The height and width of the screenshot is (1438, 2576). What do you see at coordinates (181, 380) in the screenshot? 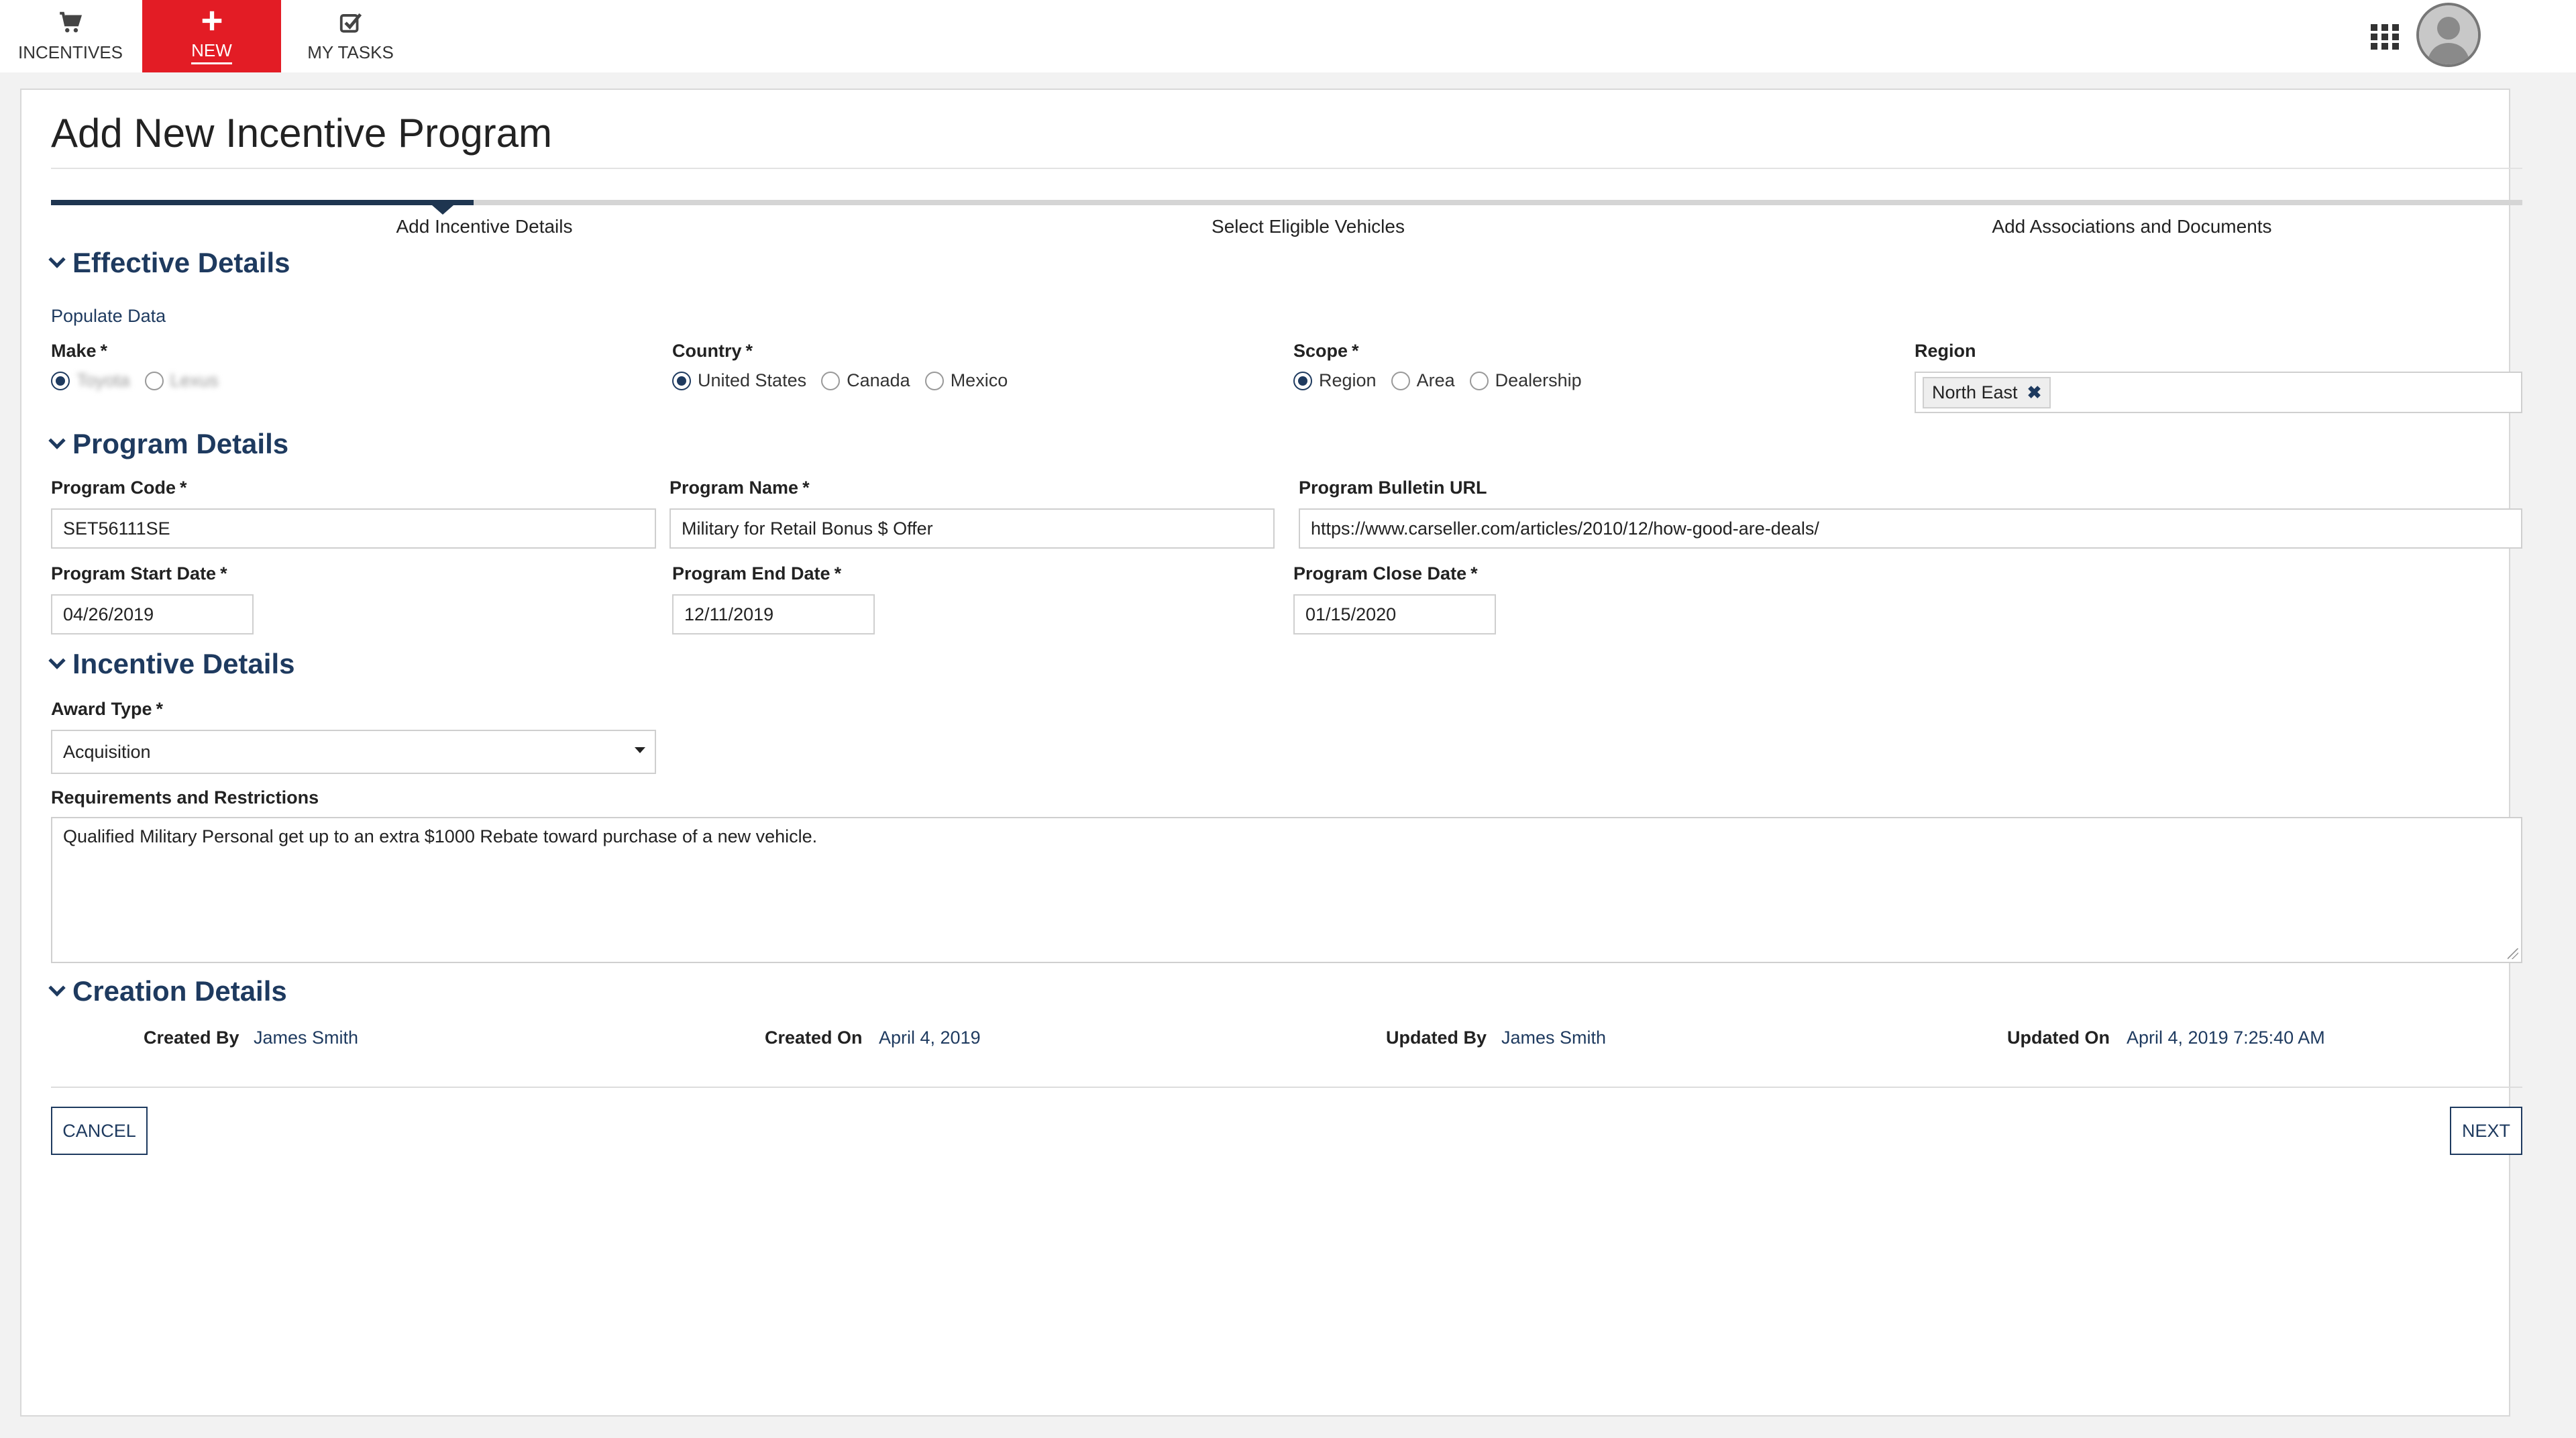
I see `make-radio-2: Lexus` at bounding box center [181, 380].